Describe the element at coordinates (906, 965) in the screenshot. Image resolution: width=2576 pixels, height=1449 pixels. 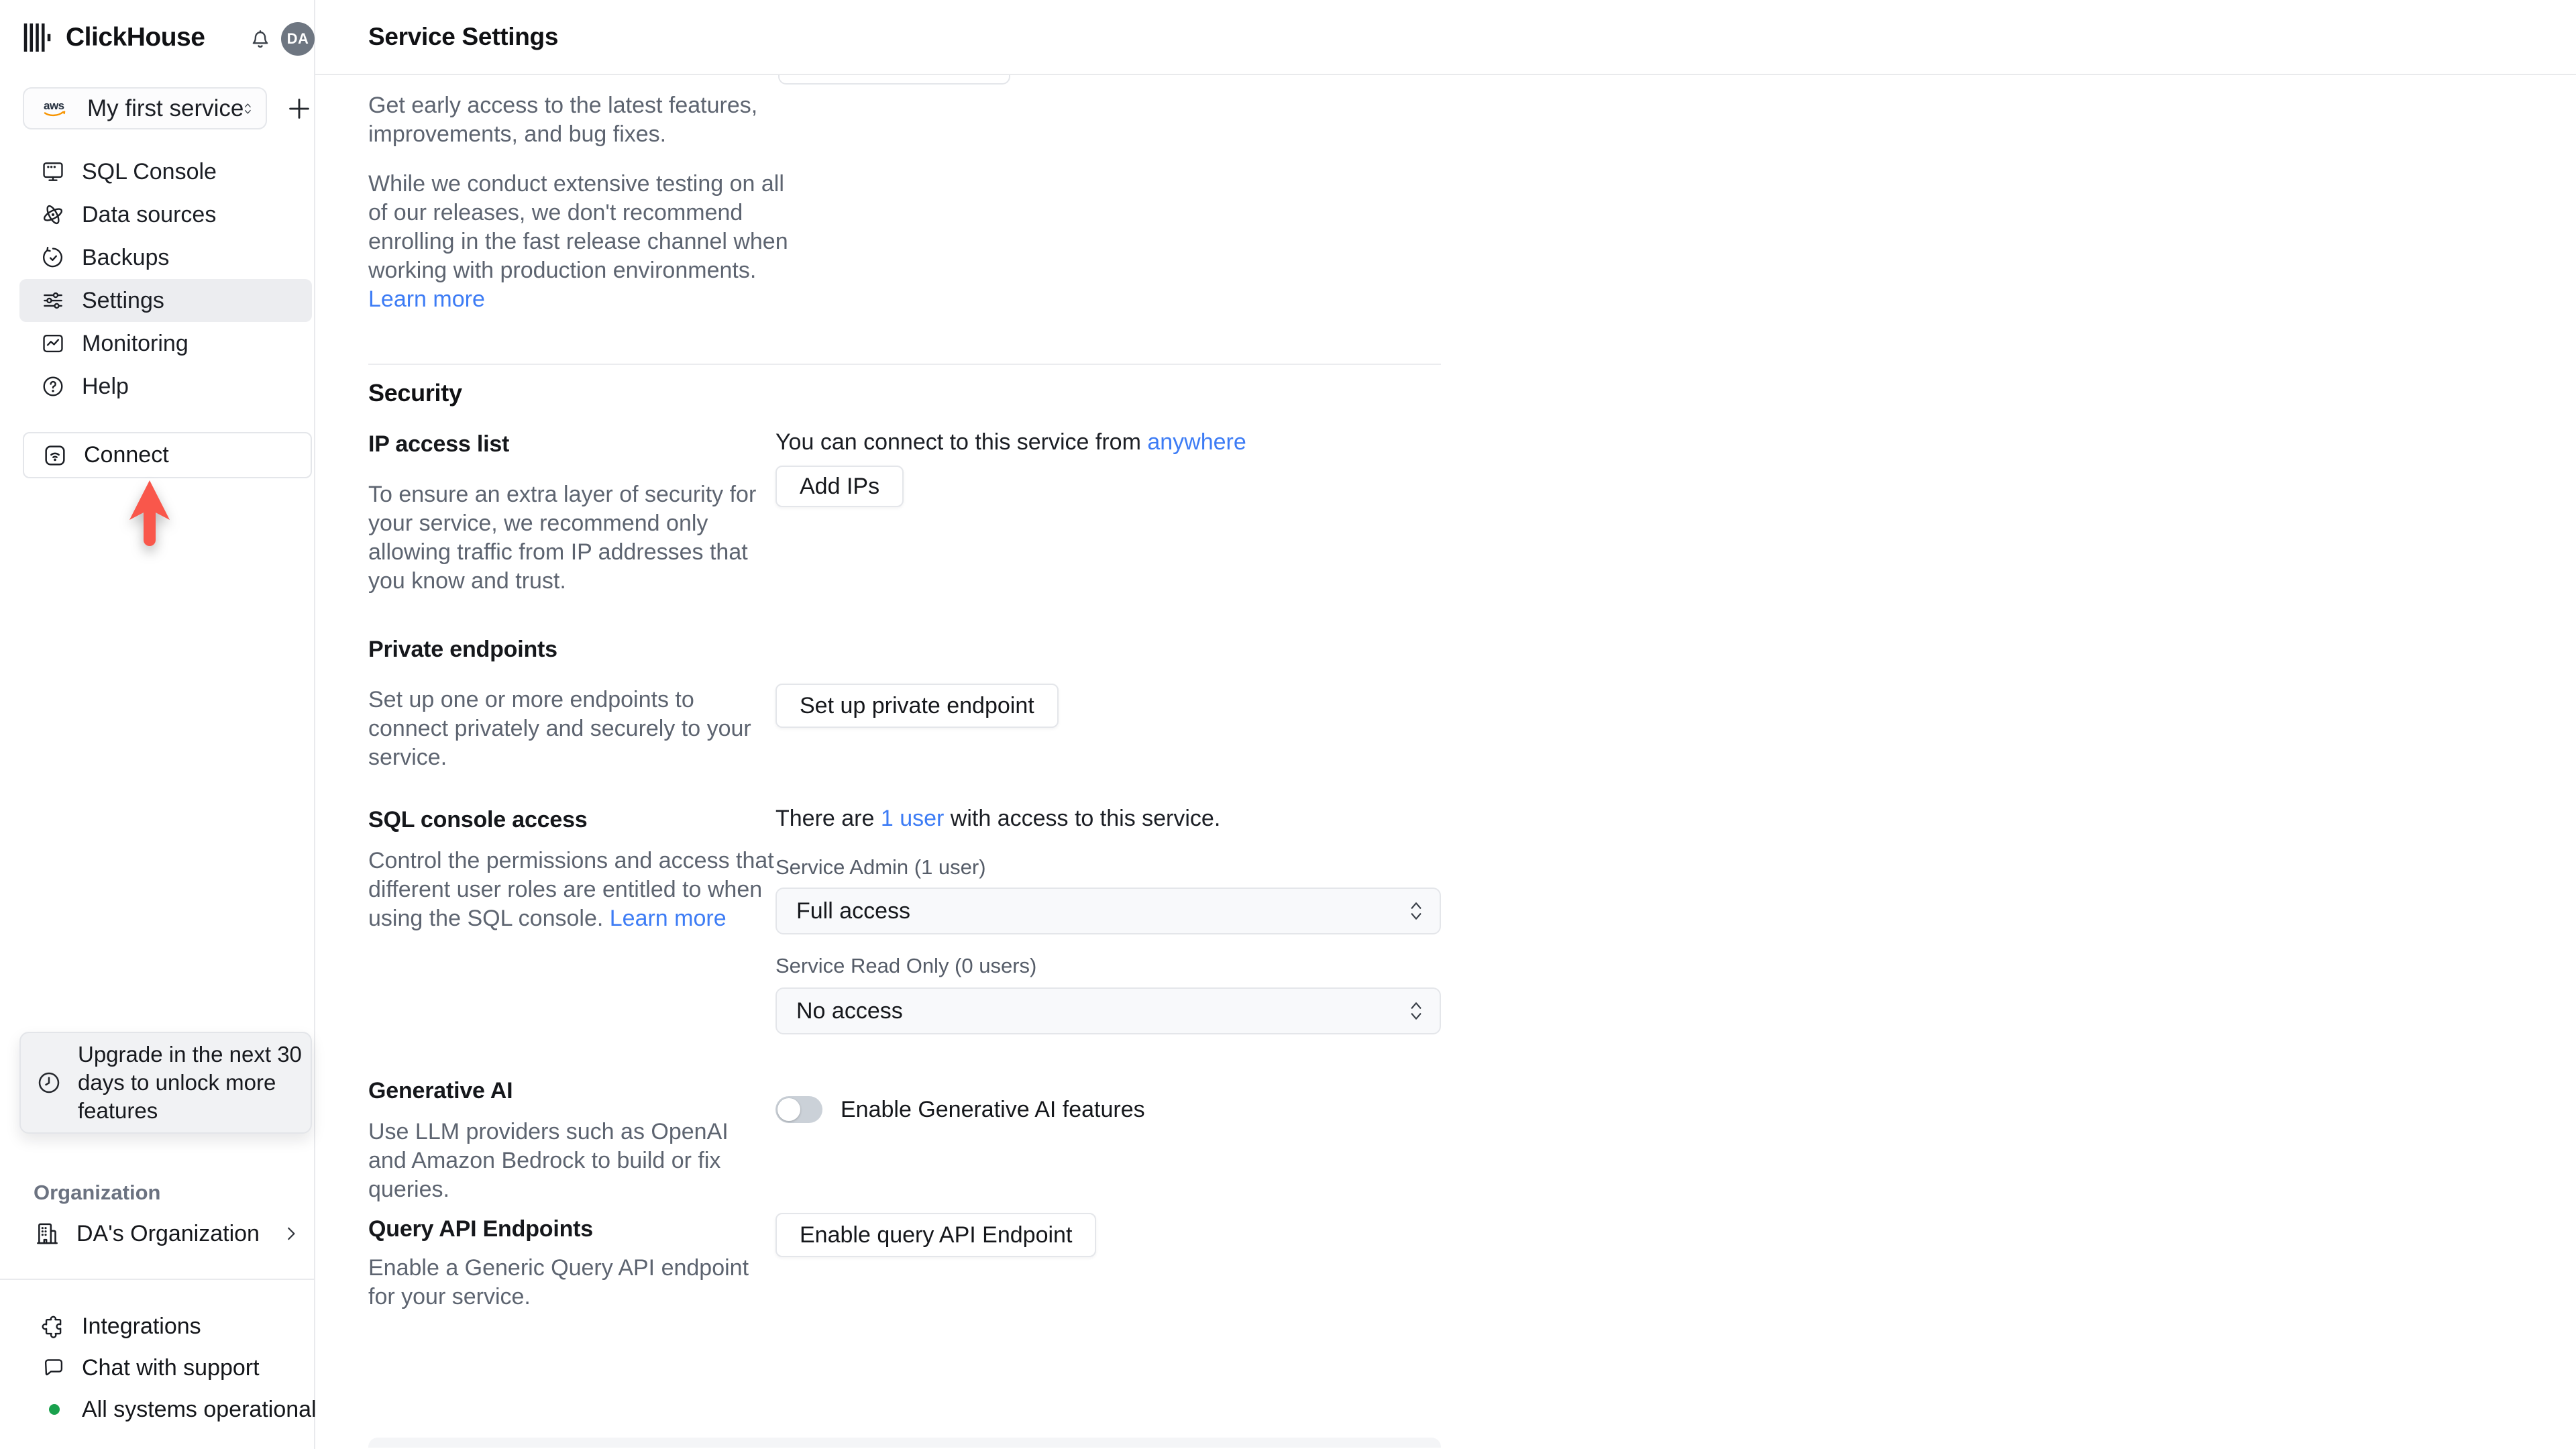
I see `service-readonly-label: Service Read Only (0 users)` at that location.